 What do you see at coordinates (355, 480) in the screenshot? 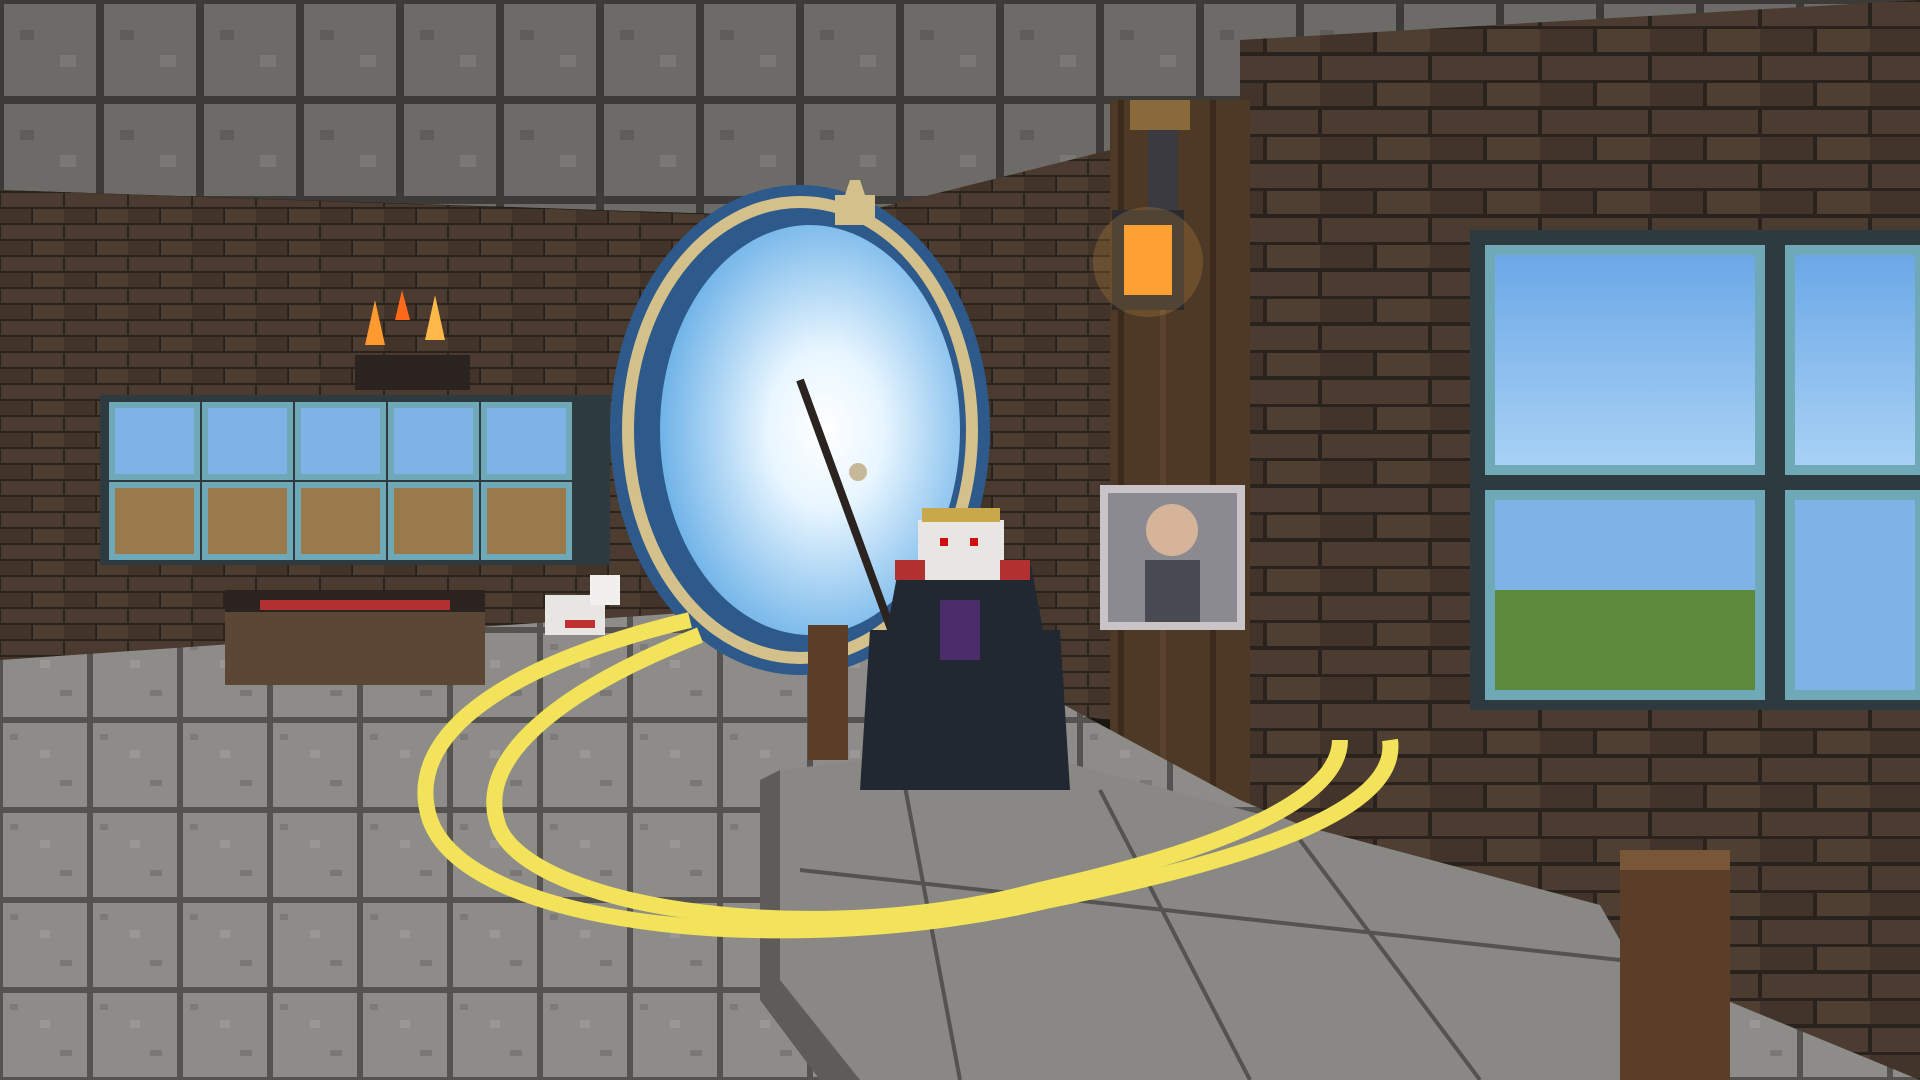
I see `left-window-grid` at bounding box center [355, 480].